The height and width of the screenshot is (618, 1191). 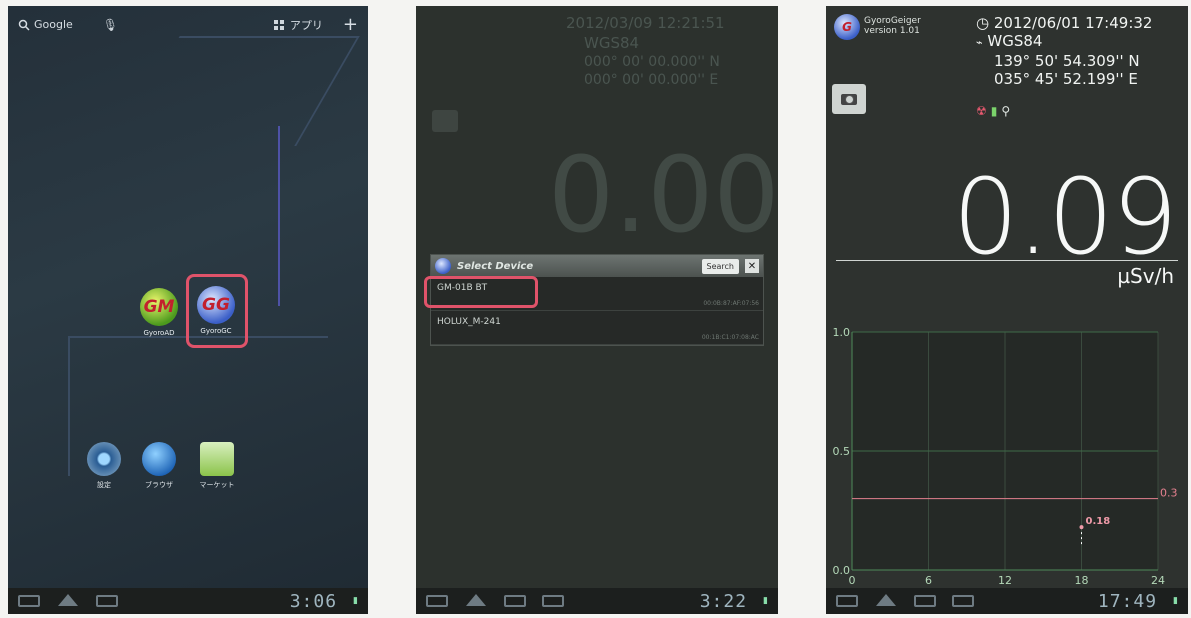 I want to click on data-point, so click(x=1081, y=527).